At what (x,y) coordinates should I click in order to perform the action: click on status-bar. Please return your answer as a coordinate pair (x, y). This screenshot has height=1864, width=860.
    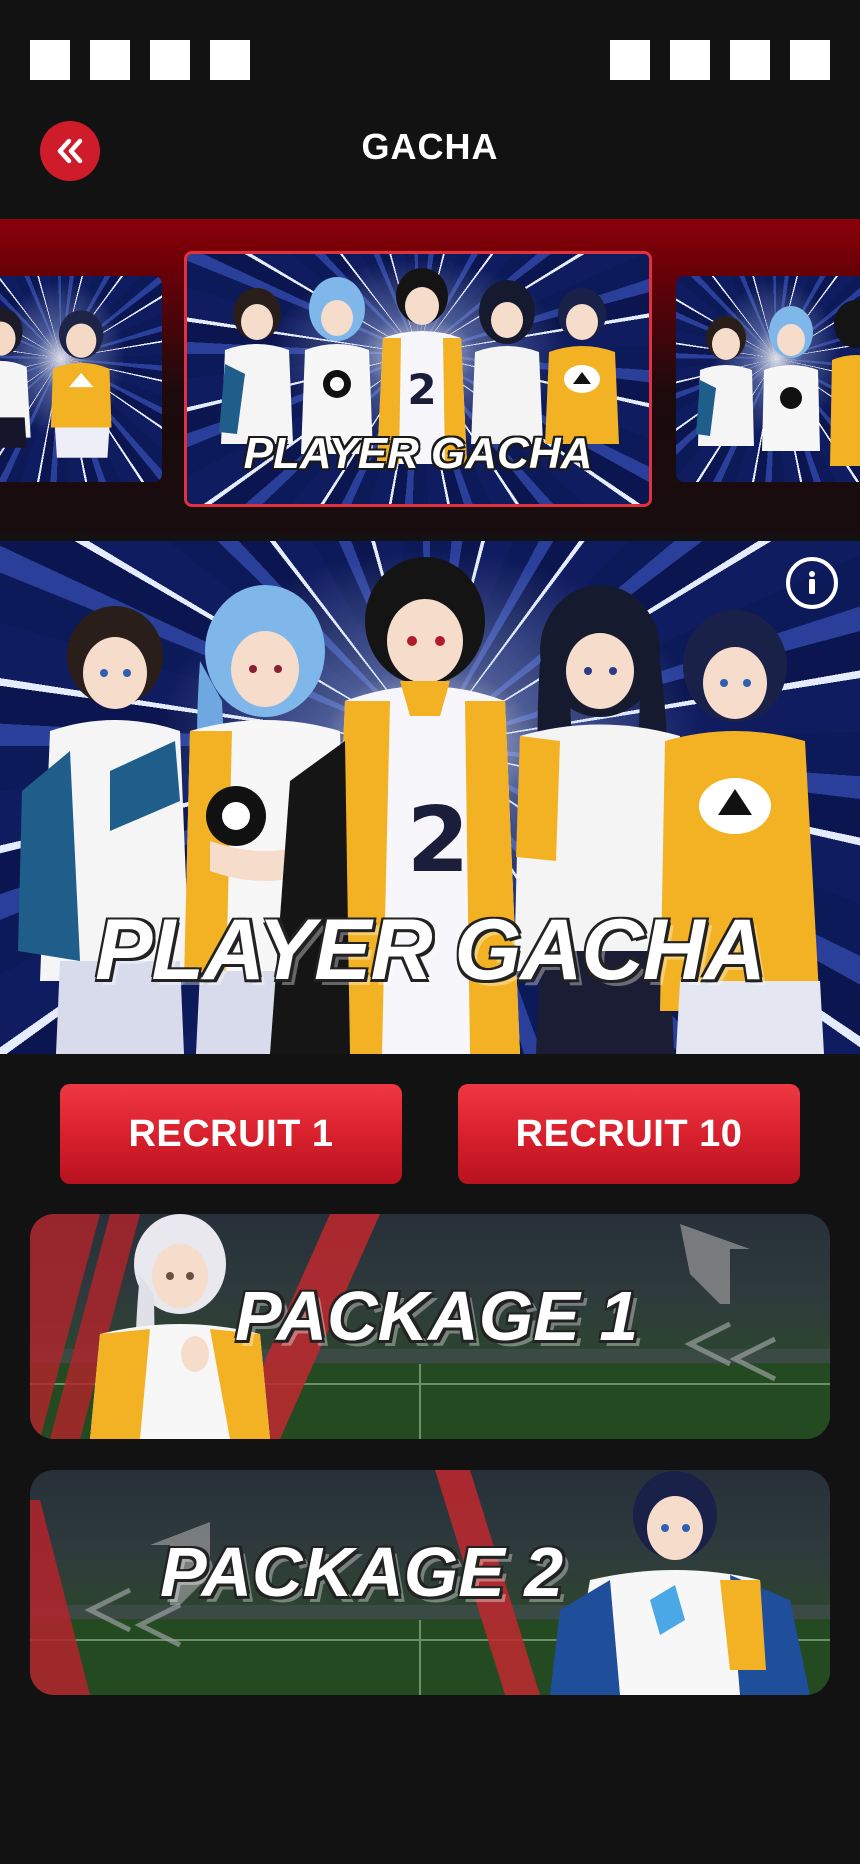
    Looking at the image, I should click on (430, 55).